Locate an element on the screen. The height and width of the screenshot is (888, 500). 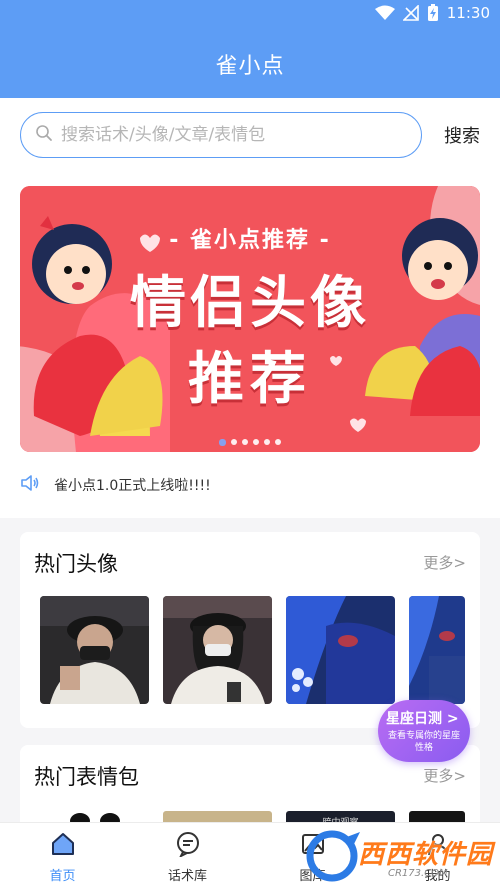
speaker-icon is located at coordinates (30, 485).